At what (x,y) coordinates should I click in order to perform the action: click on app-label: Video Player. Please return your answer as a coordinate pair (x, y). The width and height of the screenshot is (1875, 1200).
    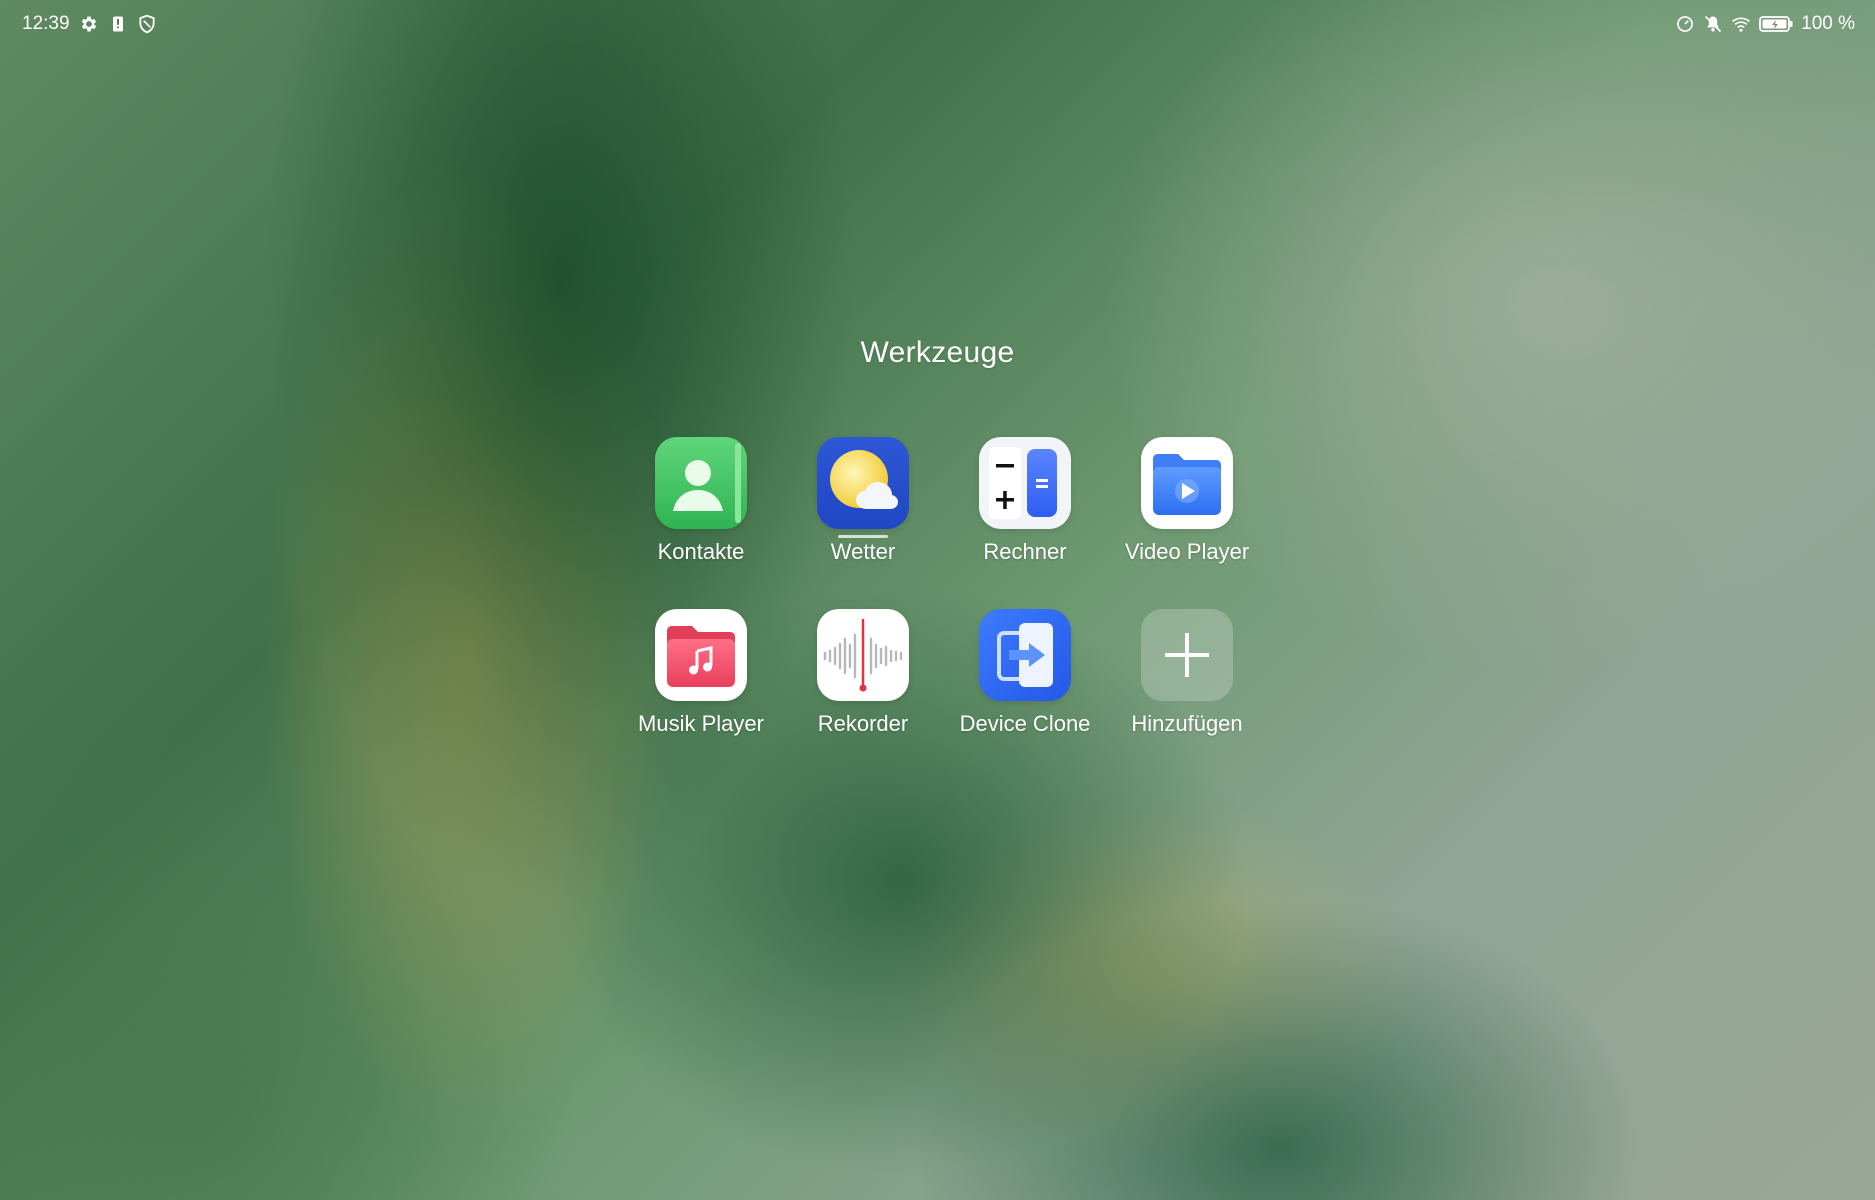
    Looking at the image, I should click on (1187, 551).